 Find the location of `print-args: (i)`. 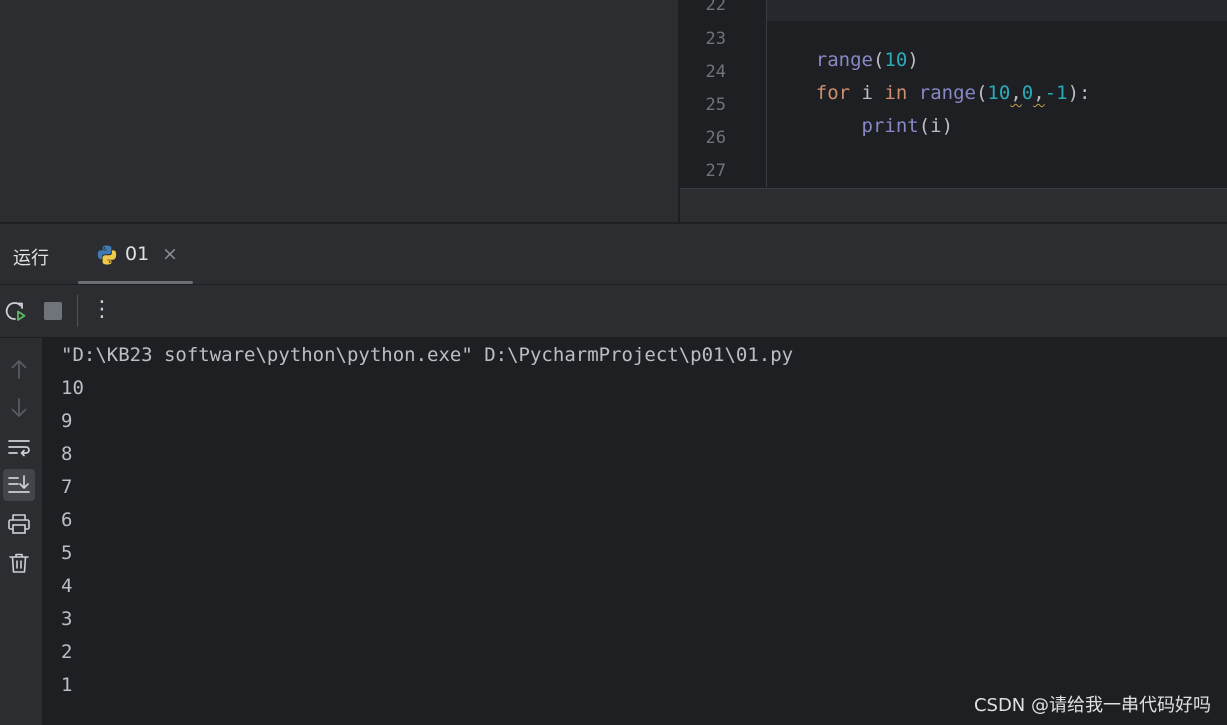

print-args: (i) is located at coordinates (936, 126).